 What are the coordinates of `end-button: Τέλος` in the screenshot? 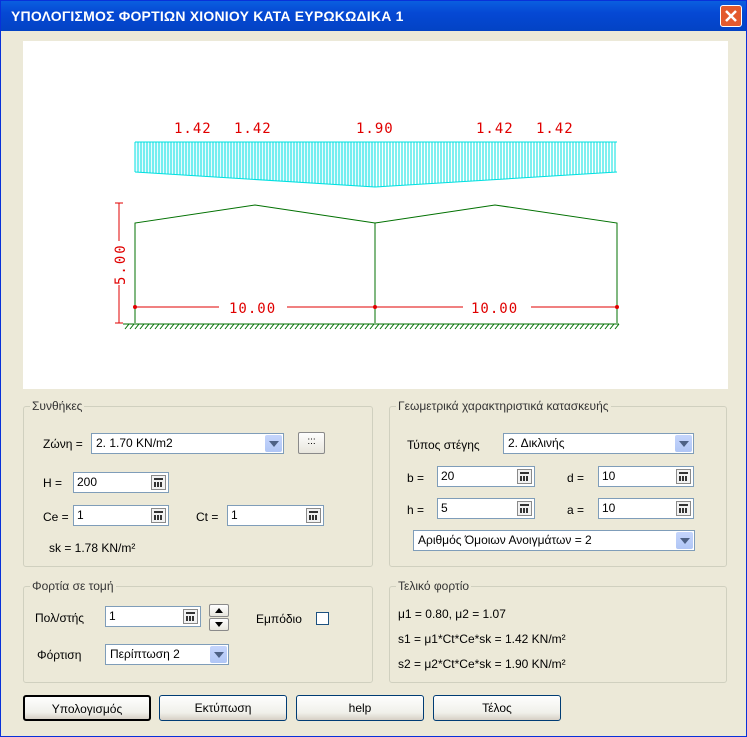 It's located at (497, 708).